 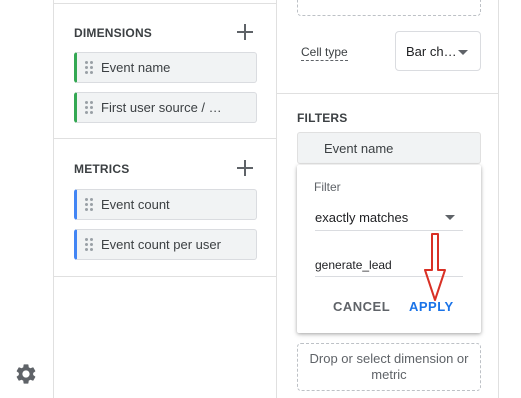 What do you see at coordinates (324, 53) in the screenshot?
I see `cell-type-label: Cell type` at bounding box center [324, 53].